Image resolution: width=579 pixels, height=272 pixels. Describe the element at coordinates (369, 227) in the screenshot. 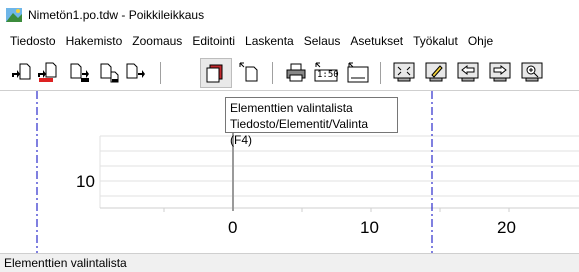

I see `x-tick-label: 10` at that location.